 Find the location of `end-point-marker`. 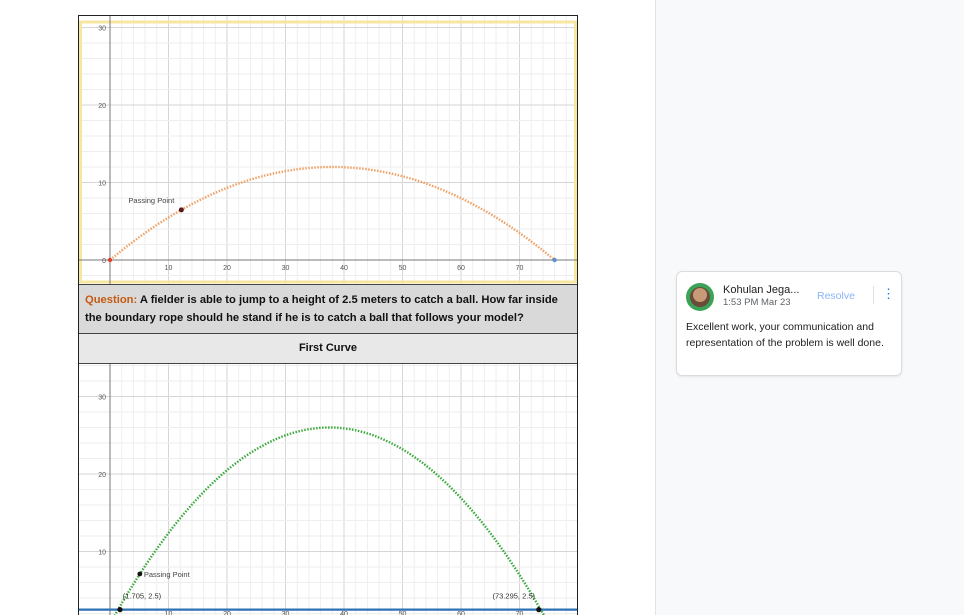

end-point-marker is located at coordinates (554, 260).